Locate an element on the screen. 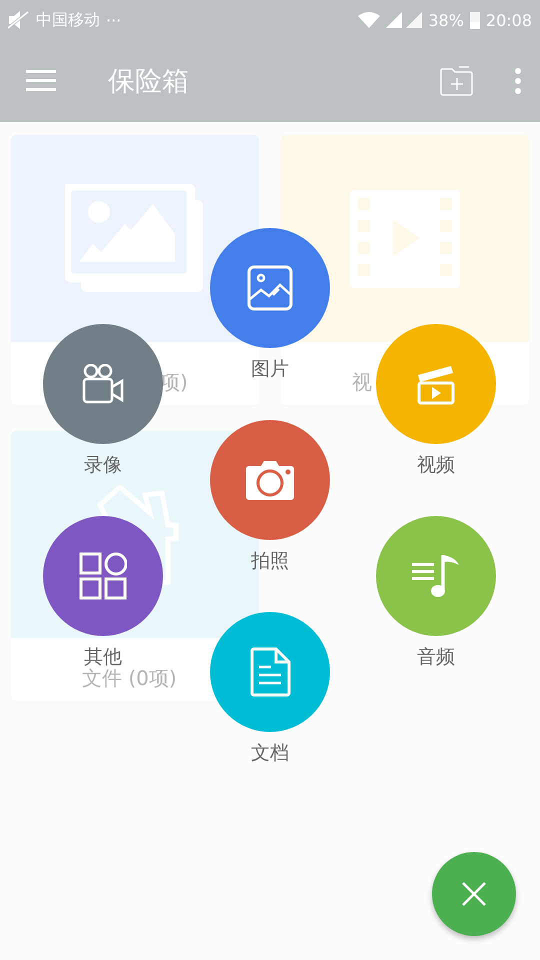  action-label: 其他 is located at coordinates (103, 656).